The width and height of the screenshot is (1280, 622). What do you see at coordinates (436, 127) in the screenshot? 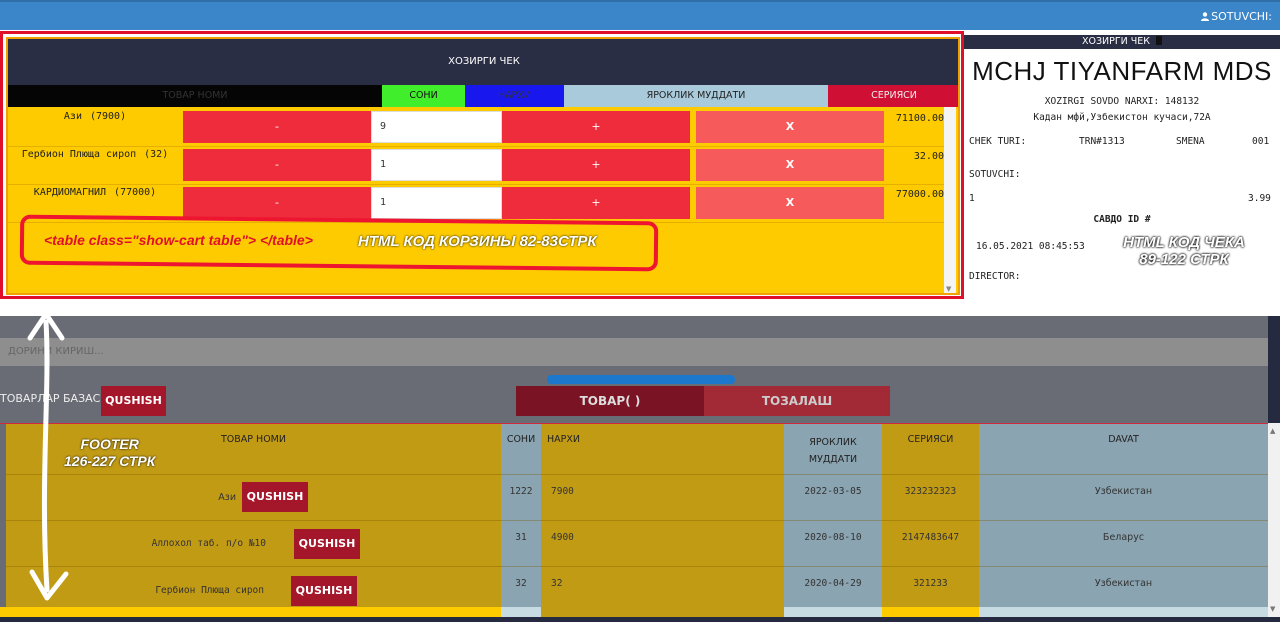
I see `quantity-input: 9` at bounding box center [436, 127].